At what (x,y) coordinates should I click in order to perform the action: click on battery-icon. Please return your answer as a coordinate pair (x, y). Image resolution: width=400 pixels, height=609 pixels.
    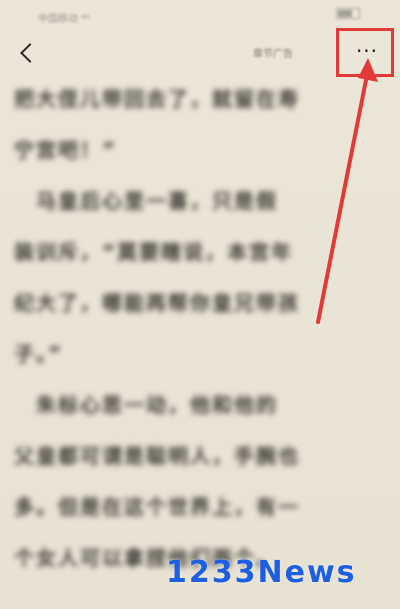
    Looking at the image, I should click on (348, 13).